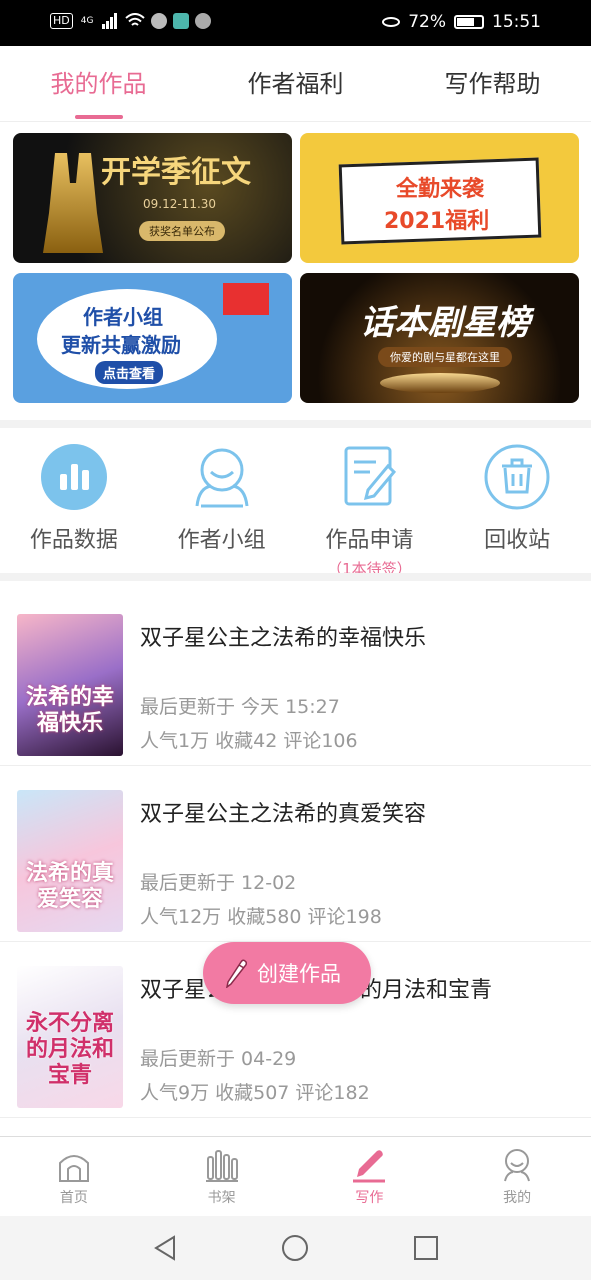 The image size is (591, 1280). What do you see at coordinates (135, 19) in the screenshot?
I see `wifi-icon` at bounding box center [135, 19].